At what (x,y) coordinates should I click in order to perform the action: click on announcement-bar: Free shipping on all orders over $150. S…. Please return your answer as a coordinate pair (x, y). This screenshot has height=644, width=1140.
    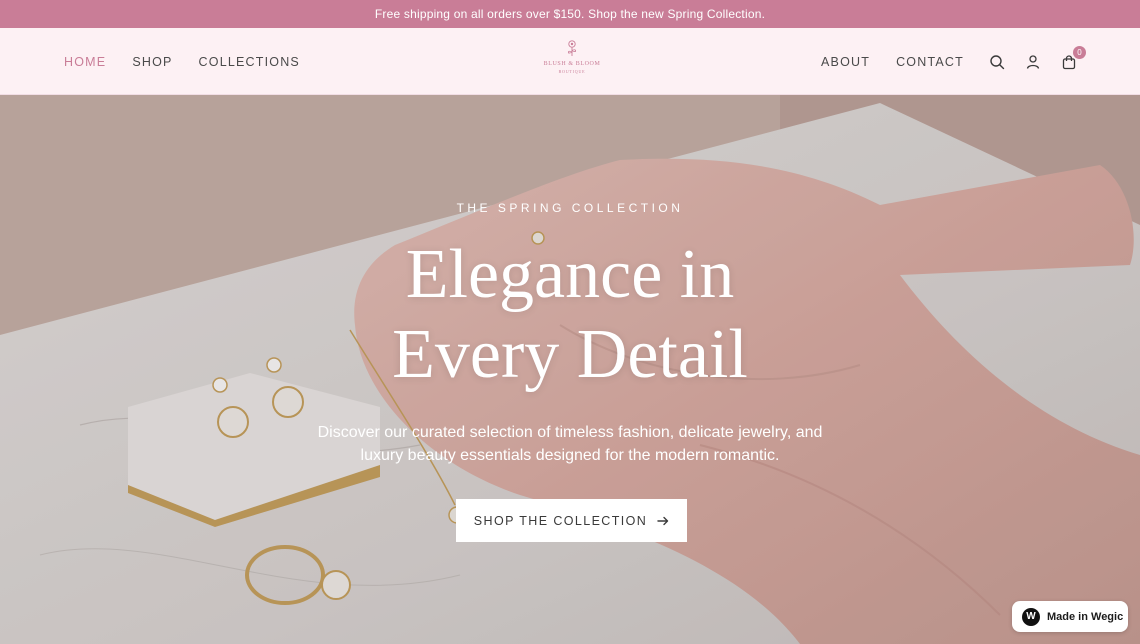
    Looking at the image, I should click on (570, 14).